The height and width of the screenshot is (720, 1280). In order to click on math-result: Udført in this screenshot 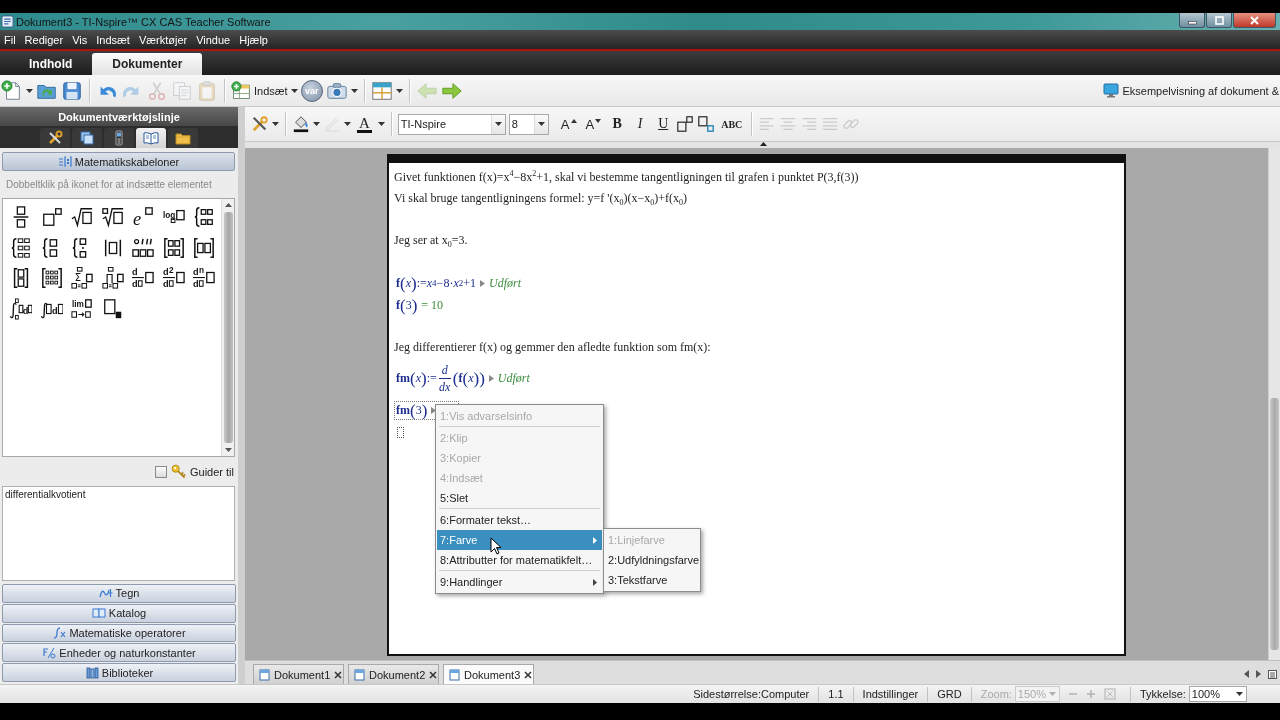, I will do `click(505, 283)`.